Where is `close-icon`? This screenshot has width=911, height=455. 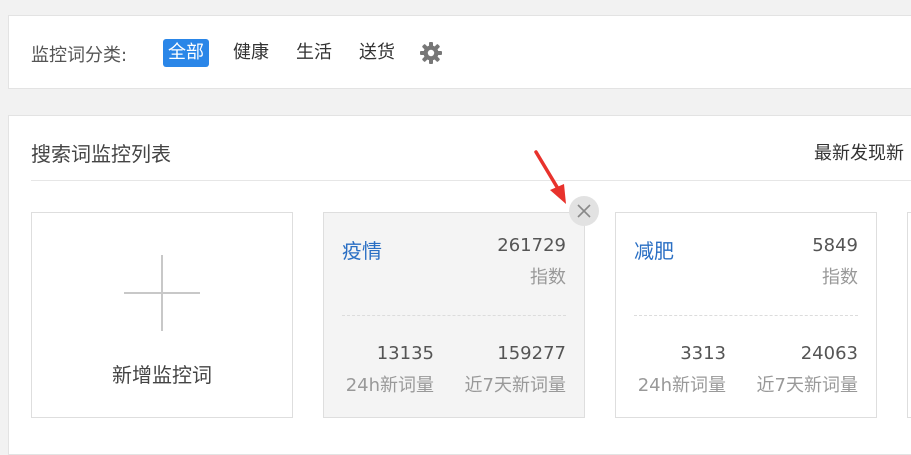 close-icon is located at coordinates (584, 211).